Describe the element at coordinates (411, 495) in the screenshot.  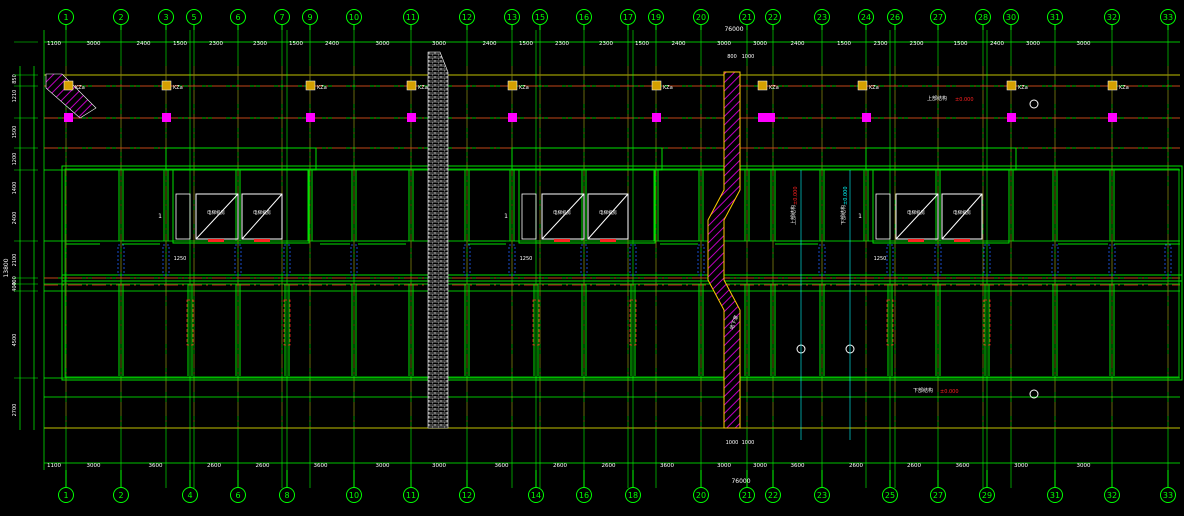
I see `bottom-axis-label-11: 11` at that location.